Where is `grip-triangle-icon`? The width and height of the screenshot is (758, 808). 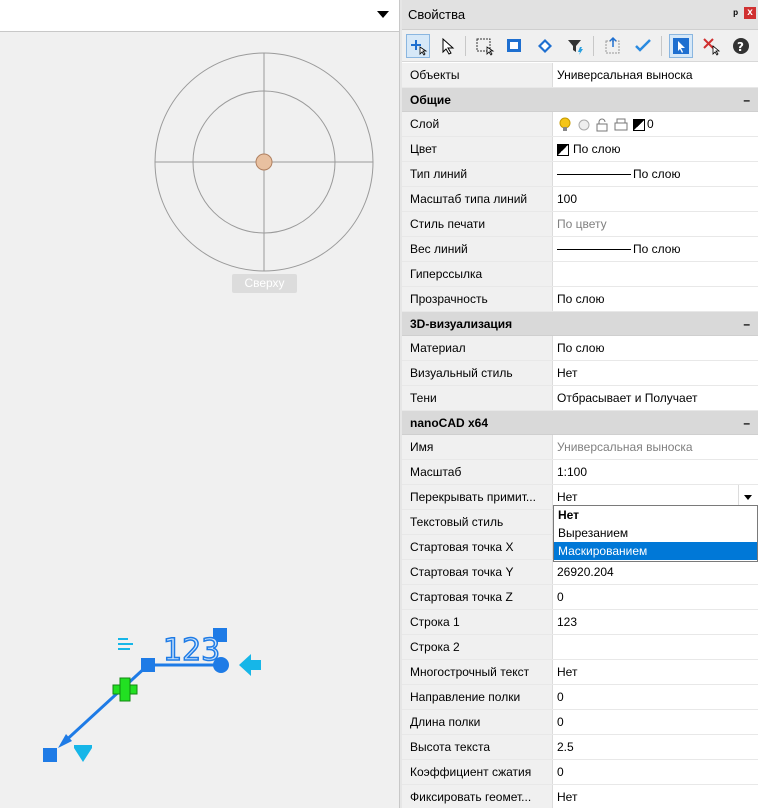 grip-triangle-icon is located at coordinates (83, 755).